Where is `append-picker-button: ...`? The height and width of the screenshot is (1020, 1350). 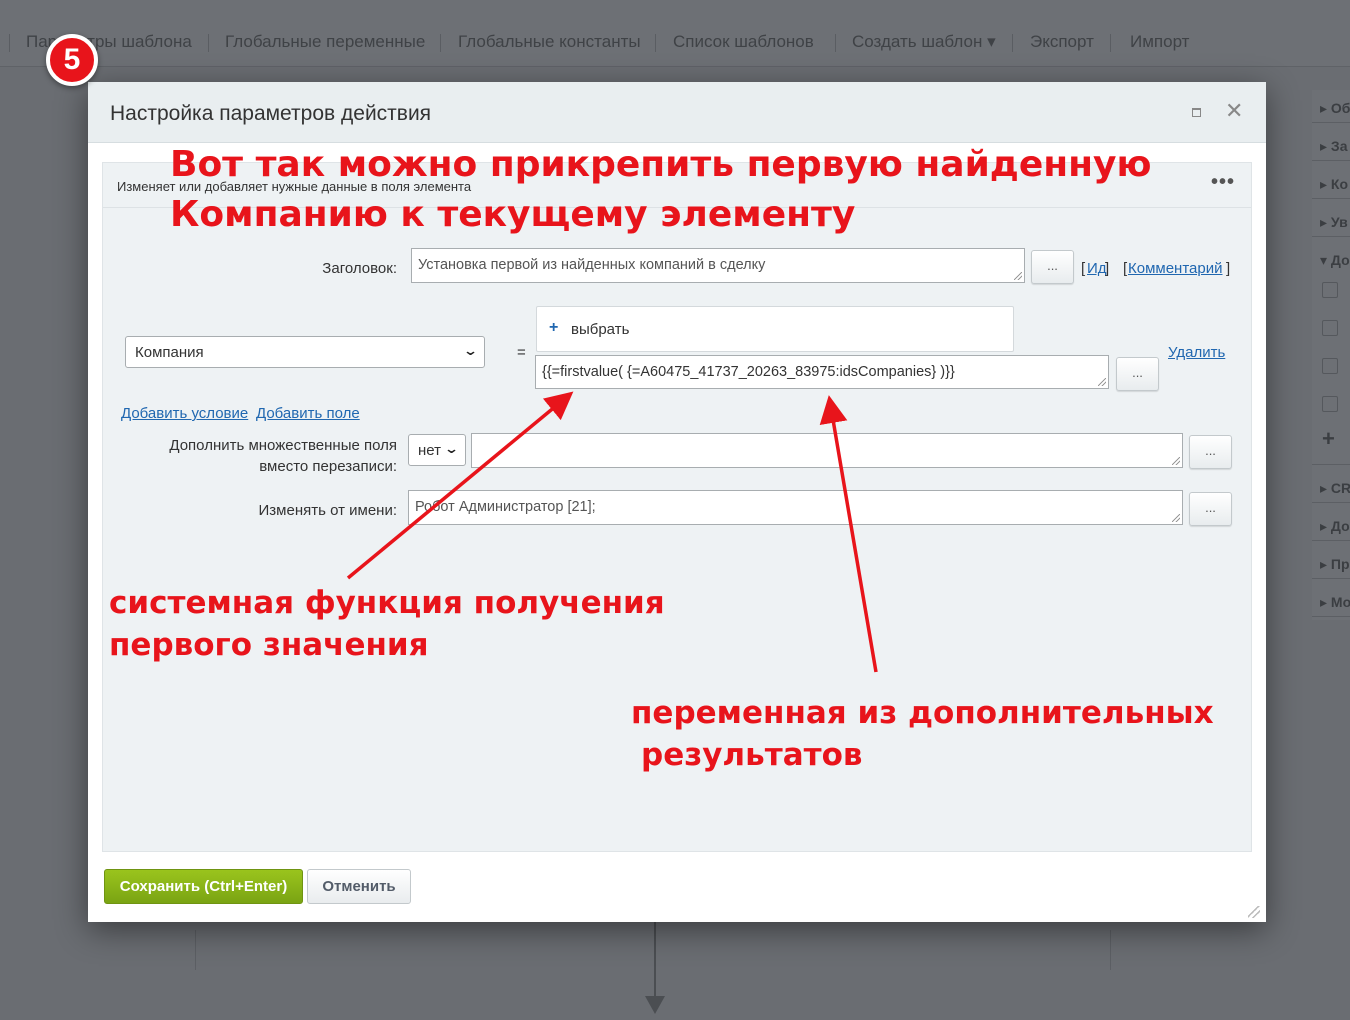 append-picker-button: ... is located at coordinates (1210, 452).